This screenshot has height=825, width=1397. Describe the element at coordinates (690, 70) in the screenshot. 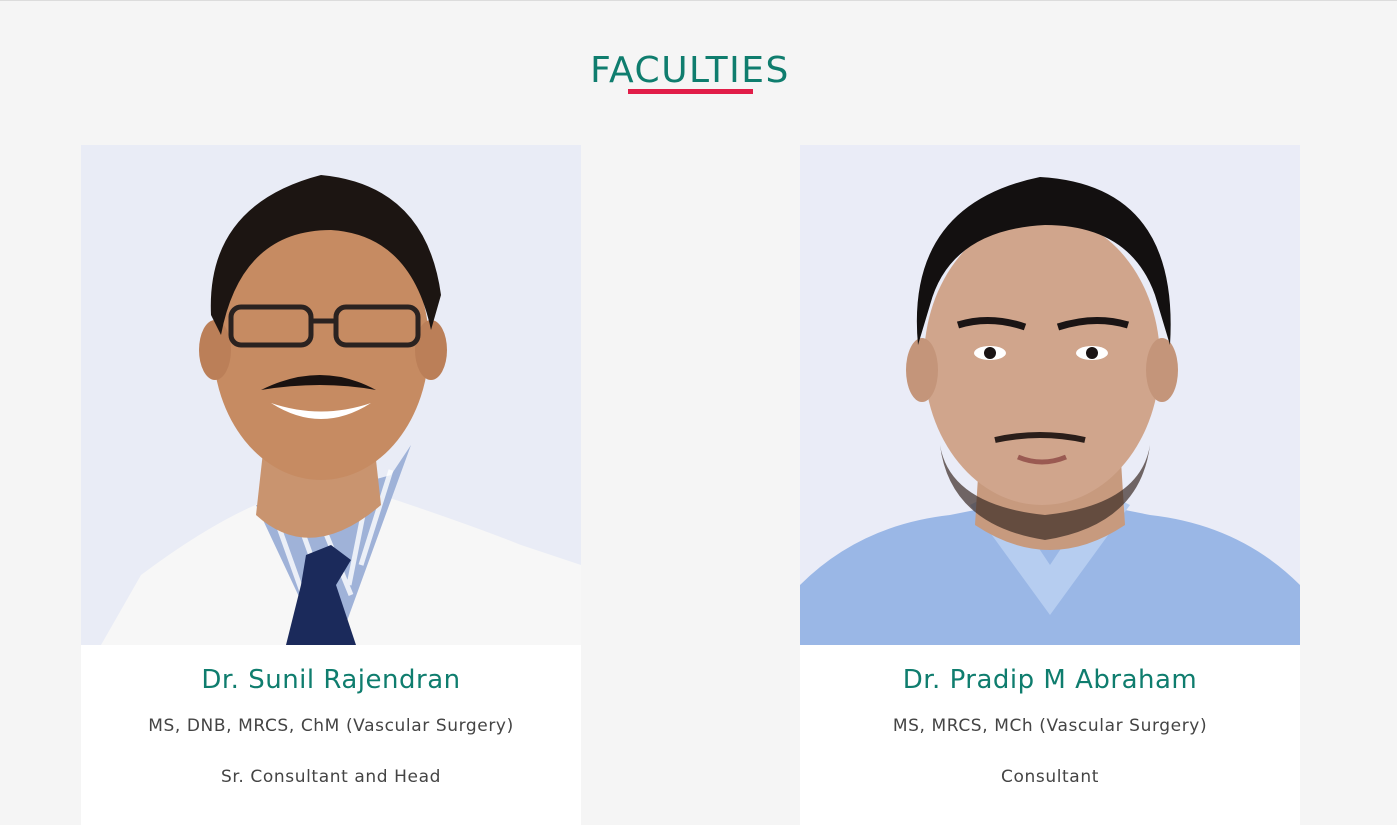

I see `section-title: FACULTIES` at that location.